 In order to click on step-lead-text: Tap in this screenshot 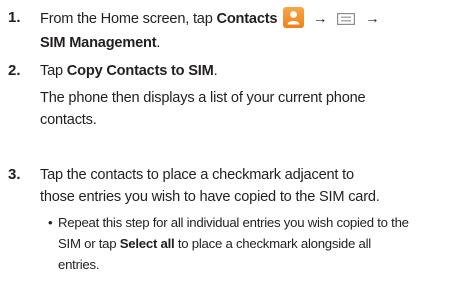, I will do `click(53, 71)`.